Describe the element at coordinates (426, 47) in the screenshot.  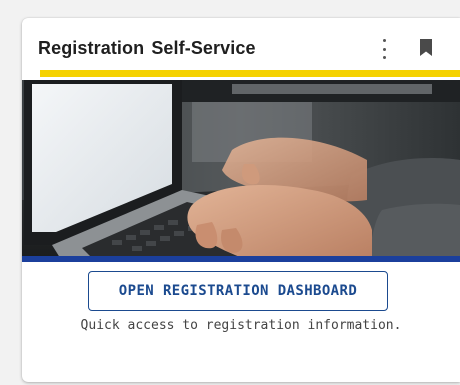
I see `bookmark-icon` at that location.